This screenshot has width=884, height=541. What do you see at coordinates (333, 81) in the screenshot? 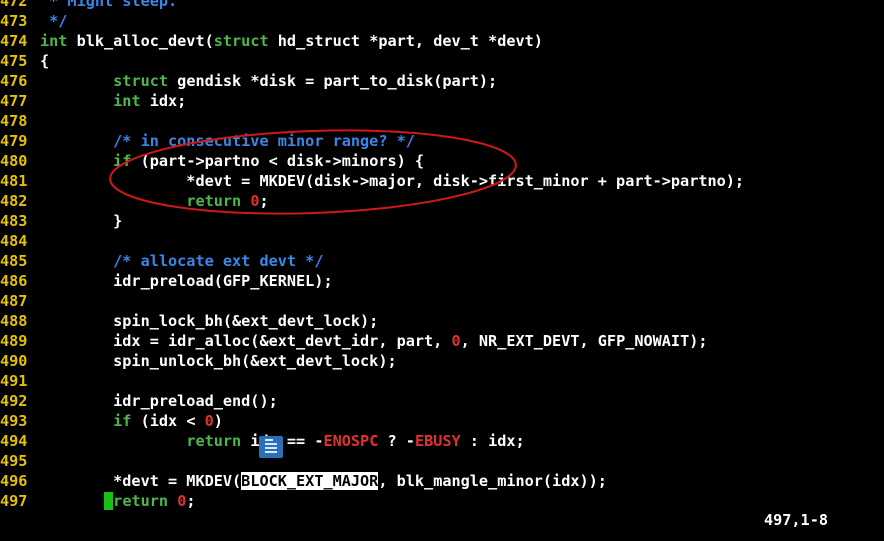
I see `code-token: gendisk *disk = part_to_disk(part);` at bounding box center [333, 81].